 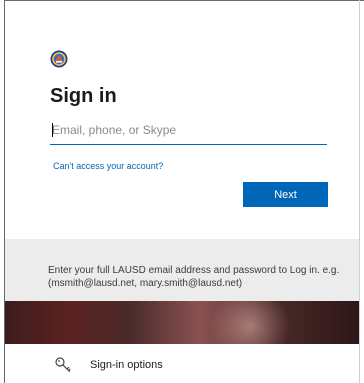 What do you see at coordinates (126, 365) in the screenshot?
I see `sign-in-options-label: Sign-in options` at bounding box center [126, 365].